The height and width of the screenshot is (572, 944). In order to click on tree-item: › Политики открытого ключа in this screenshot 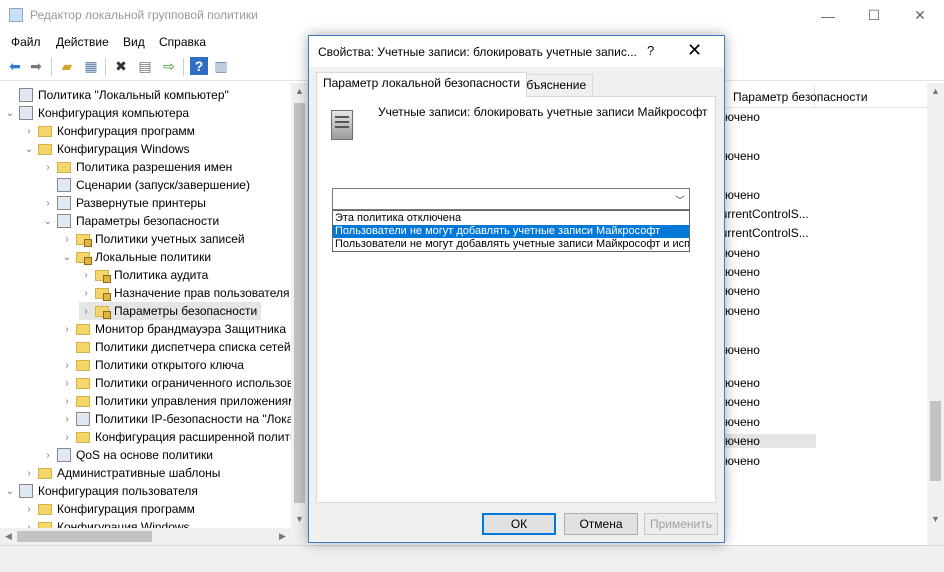, I will do `click(152, 365)`.